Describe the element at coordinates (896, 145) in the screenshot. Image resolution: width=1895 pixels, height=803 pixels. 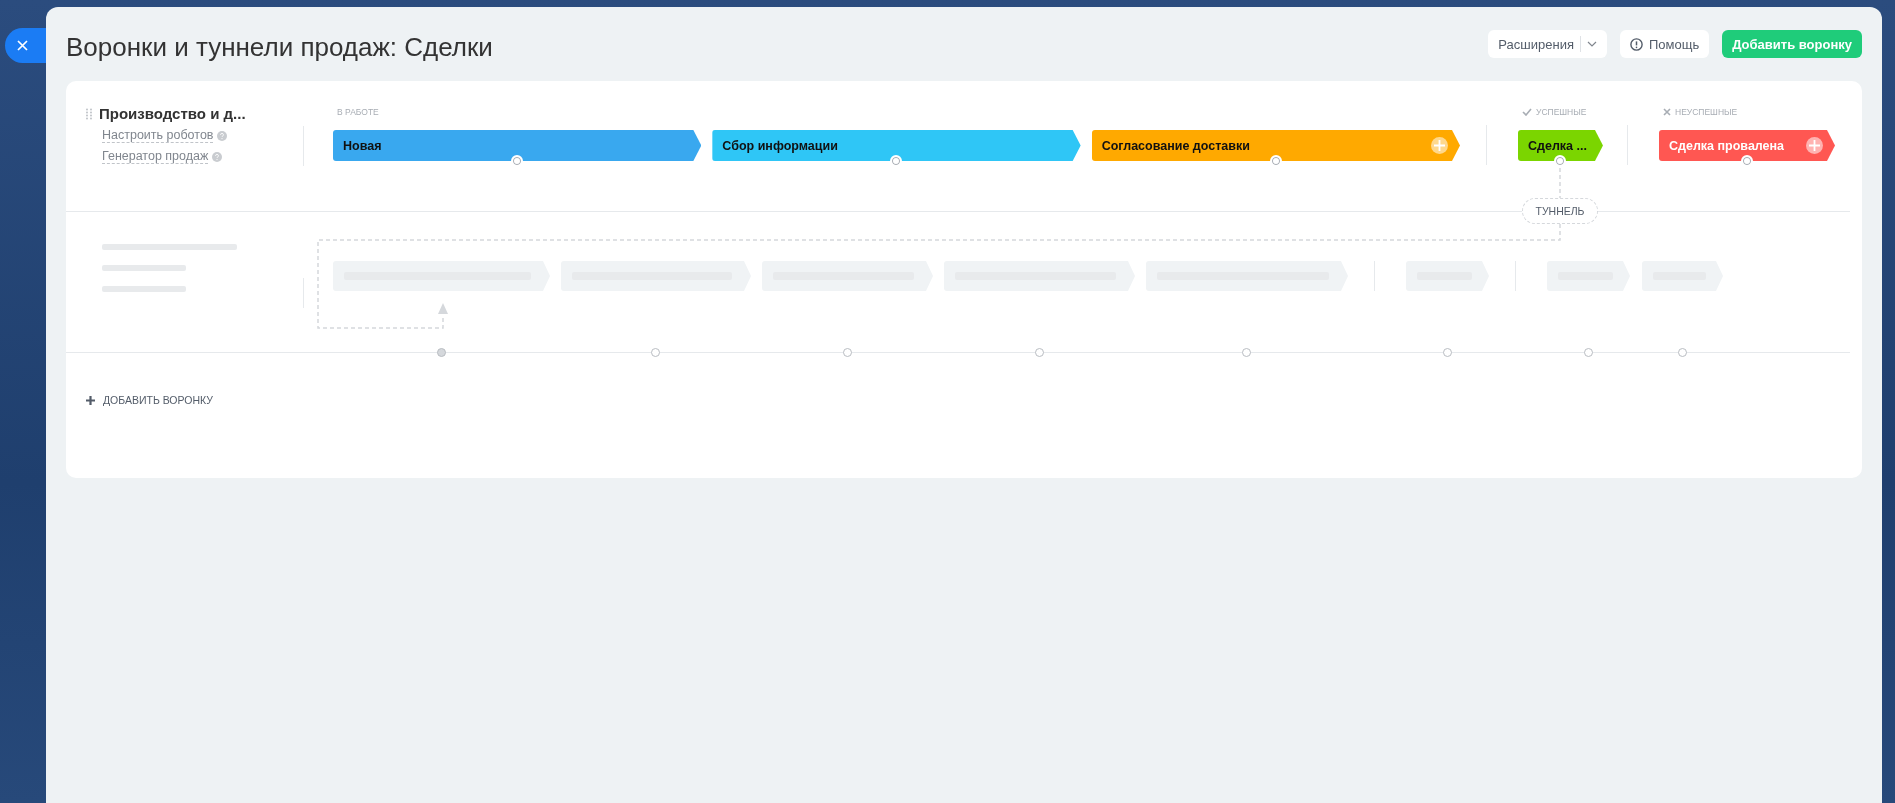
I see `stage: Сбор информации` at that location.